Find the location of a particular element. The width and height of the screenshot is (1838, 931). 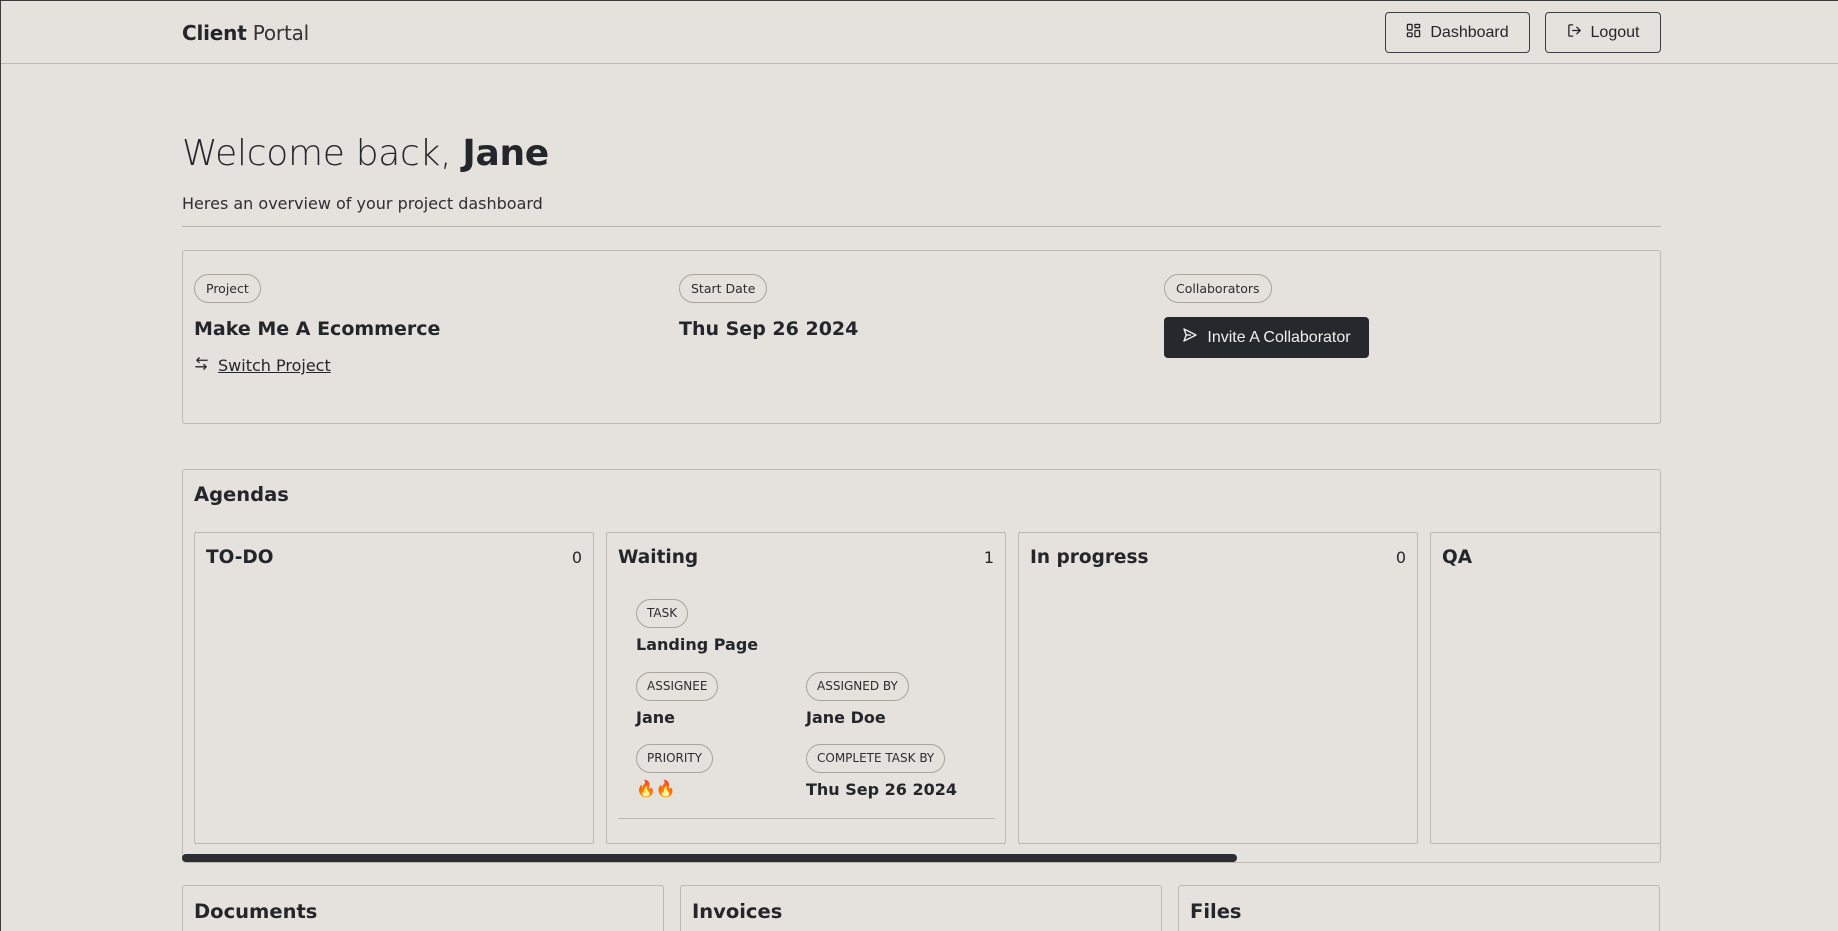

documents-panel: Documents is located at coordinates (423, 908).